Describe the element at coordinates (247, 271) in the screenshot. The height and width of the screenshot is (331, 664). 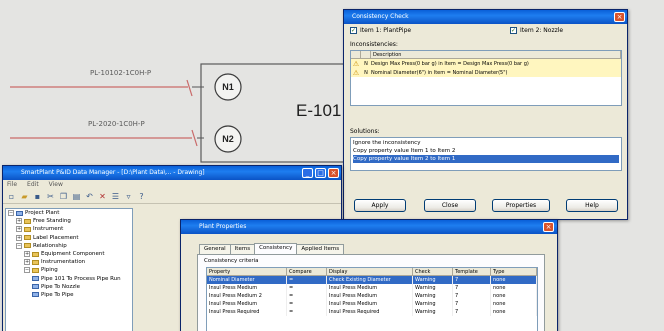
I see `header-property: Property` at that location.